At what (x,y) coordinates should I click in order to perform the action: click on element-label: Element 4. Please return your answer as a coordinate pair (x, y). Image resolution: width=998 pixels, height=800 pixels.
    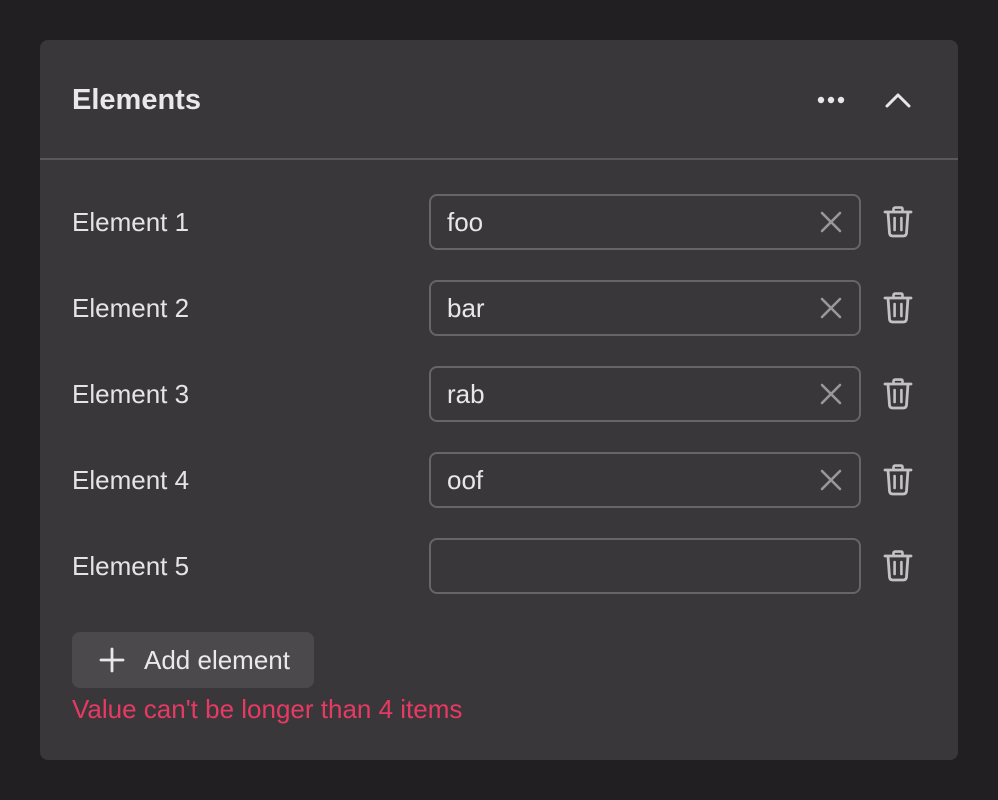
    Looking at the image, I should click on (131, 480).